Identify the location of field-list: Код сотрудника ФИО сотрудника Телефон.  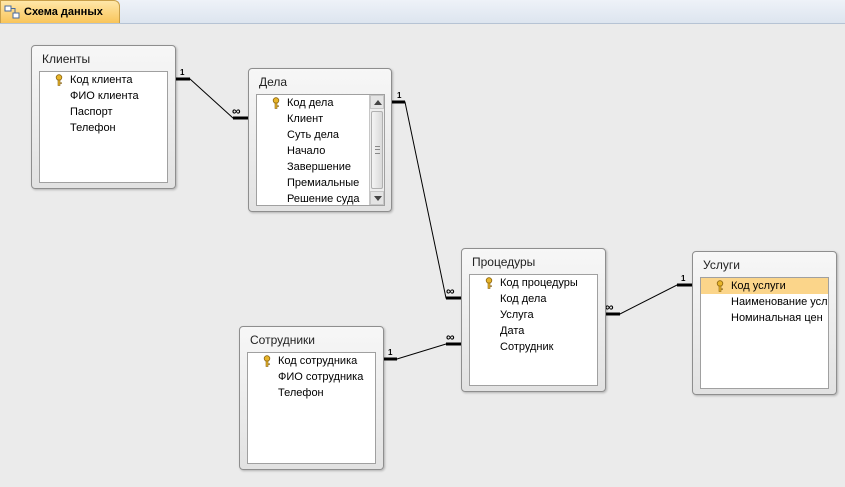
(311, 408).